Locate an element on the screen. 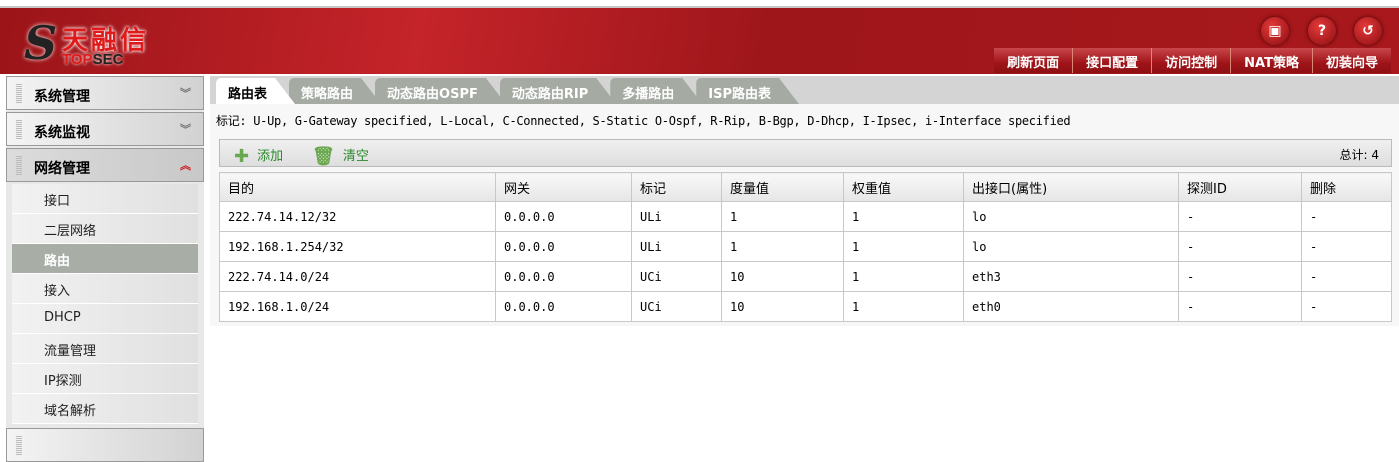 Image resolution: width=1399 pixels, height=462 pixels. sidebar-item-dhcp: DHCP is located at coordinates (105, 319).